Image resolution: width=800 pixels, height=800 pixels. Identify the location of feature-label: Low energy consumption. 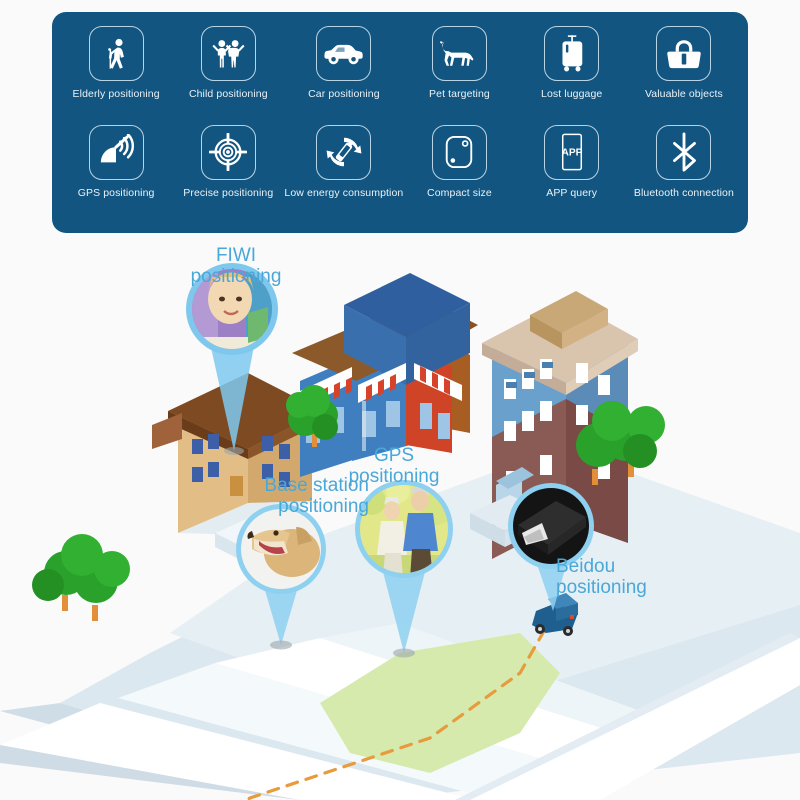
(344, 192).